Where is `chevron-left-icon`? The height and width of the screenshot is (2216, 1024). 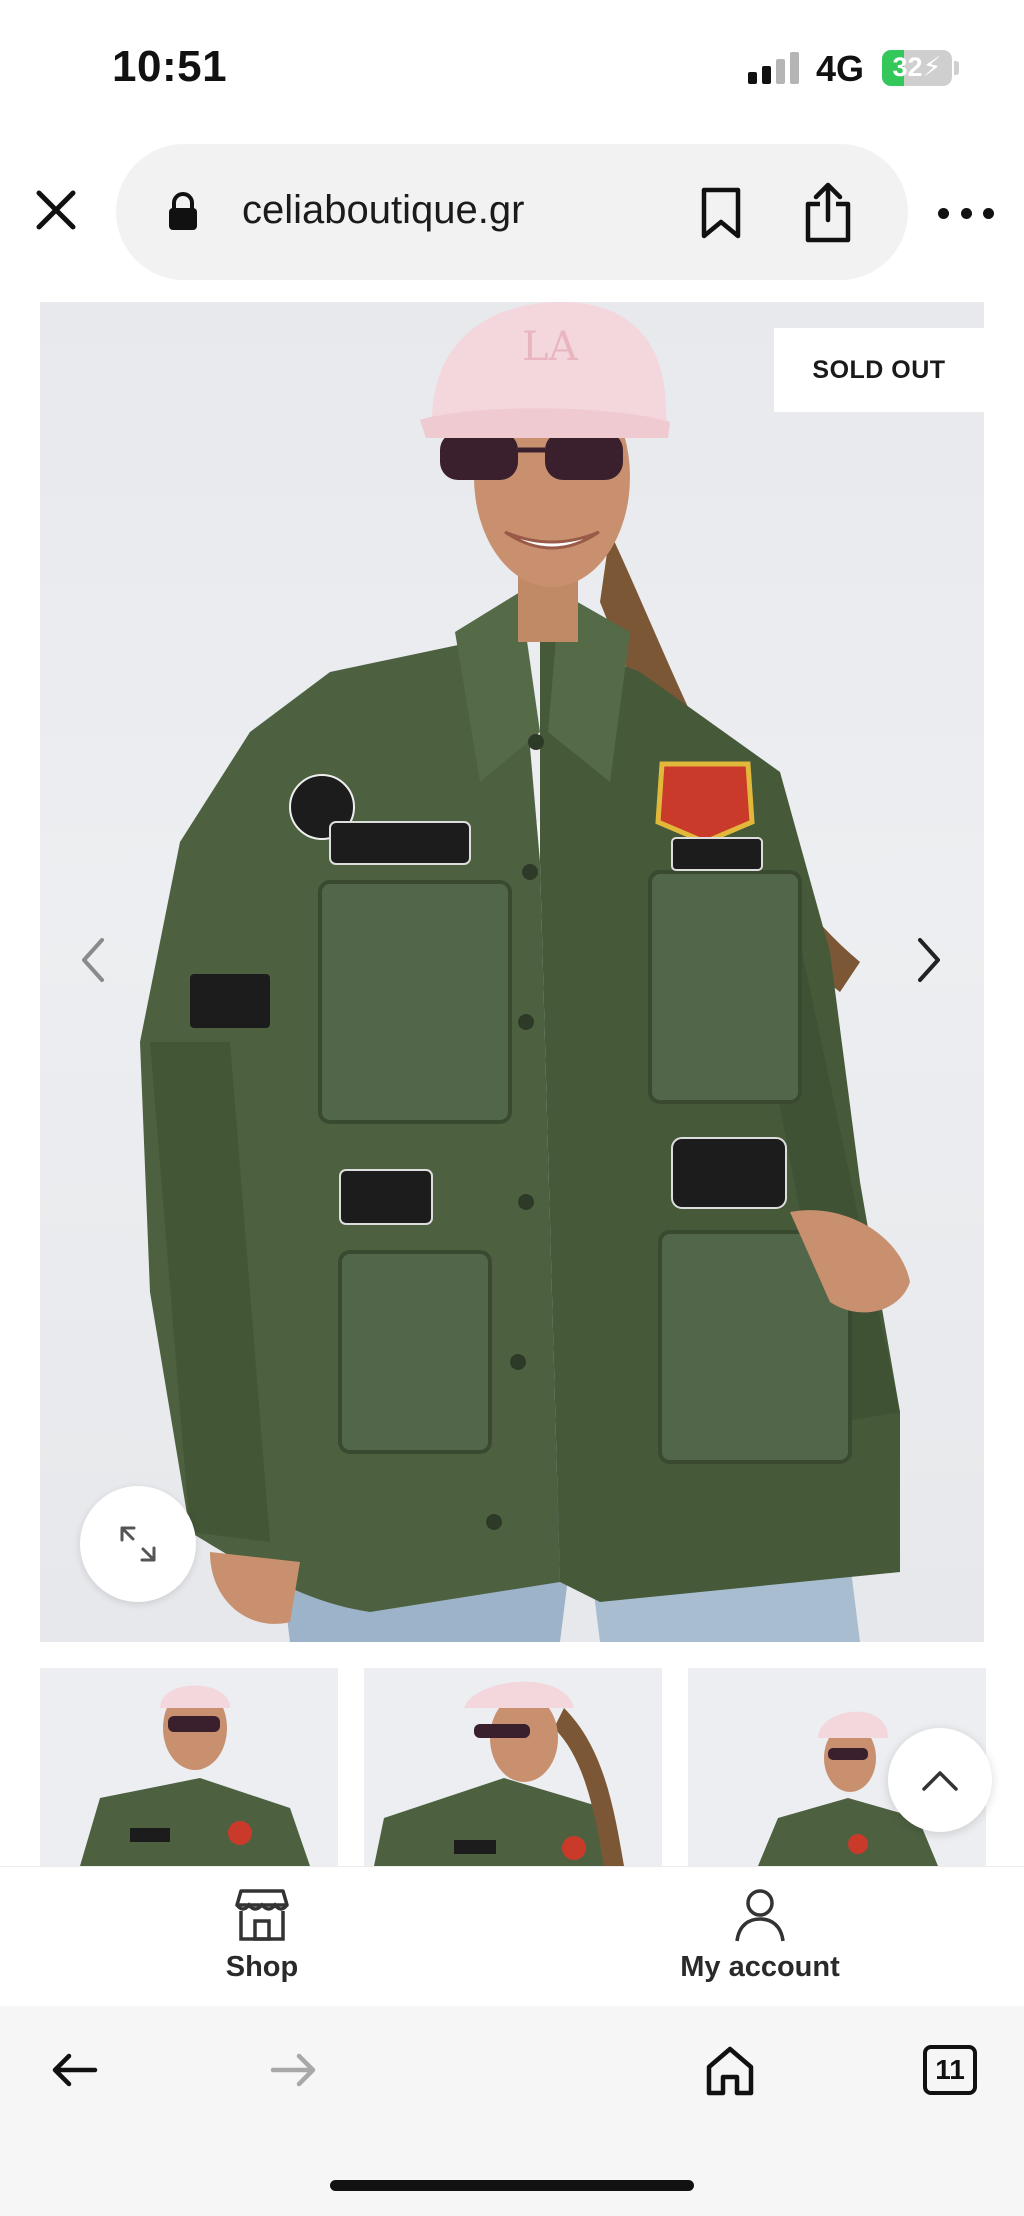 chevron-left-icon is located at coordinates (92, 960).